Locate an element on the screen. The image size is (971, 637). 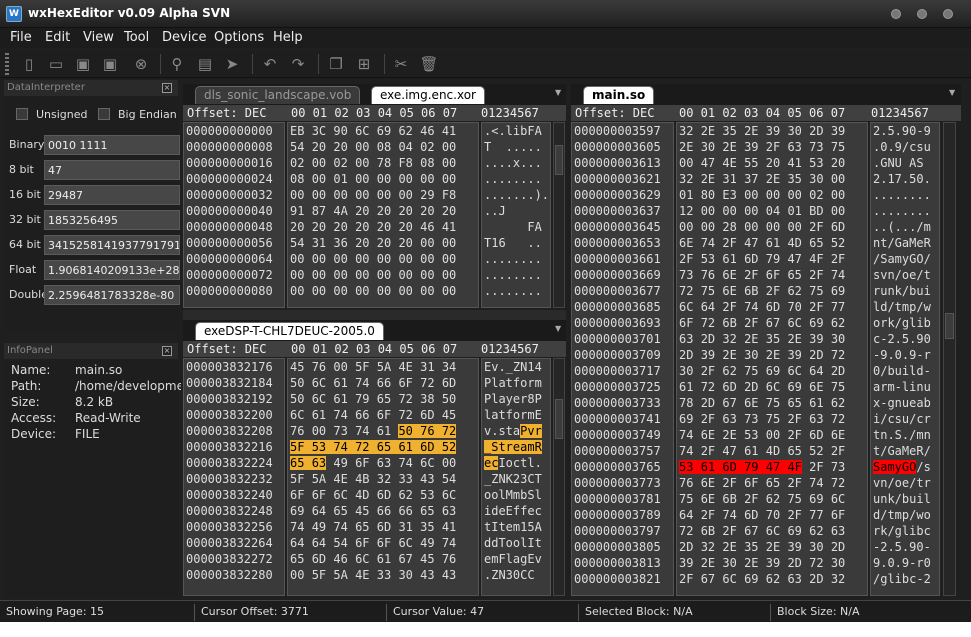
hex-byte: 77 is located at coordinates (838, 307).